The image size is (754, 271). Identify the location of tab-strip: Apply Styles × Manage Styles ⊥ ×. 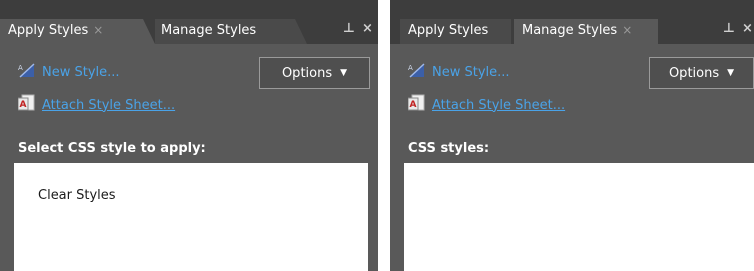
(189, 22).